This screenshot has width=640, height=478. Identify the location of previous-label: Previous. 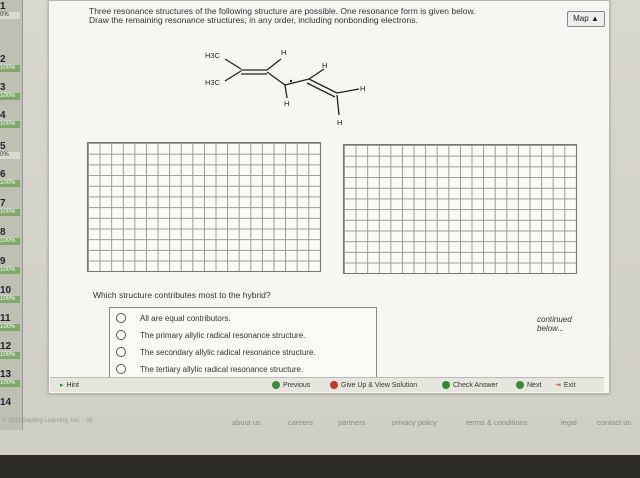
(297, 385).